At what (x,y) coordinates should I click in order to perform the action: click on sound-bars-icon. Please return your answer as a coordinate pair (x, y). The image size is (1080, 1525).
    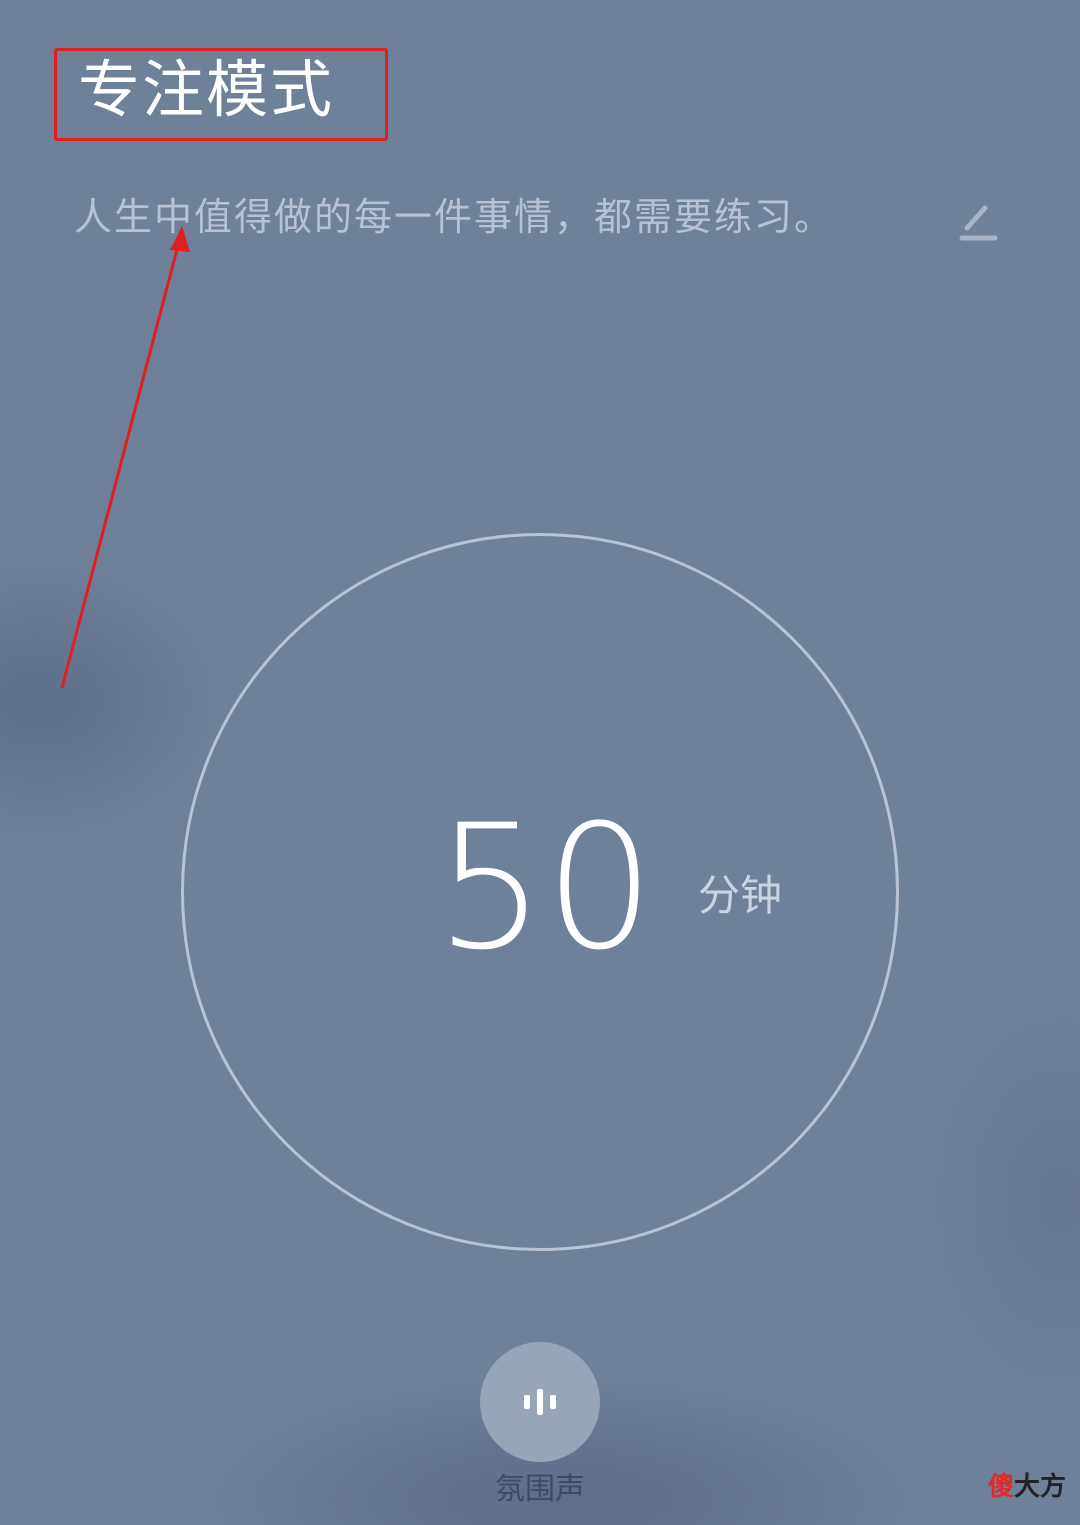
    Looking at the image, I should click on (540, 1402).